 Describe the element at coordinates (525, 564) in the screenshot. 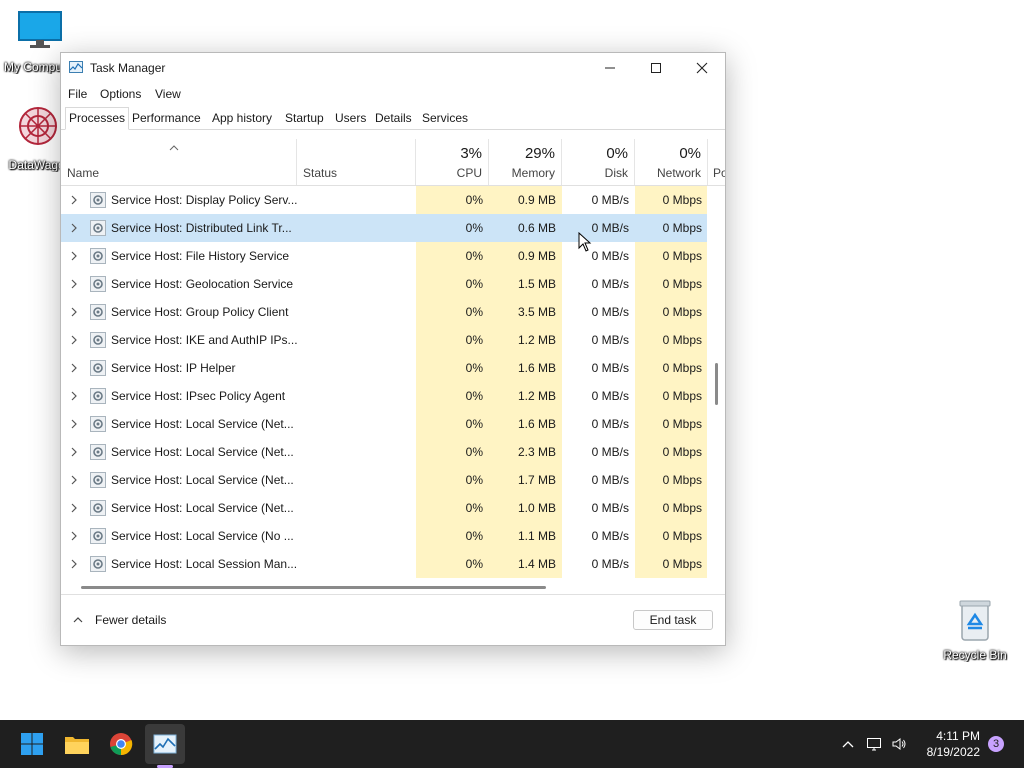

I see `process-memory: 1.4 MB` at that location.